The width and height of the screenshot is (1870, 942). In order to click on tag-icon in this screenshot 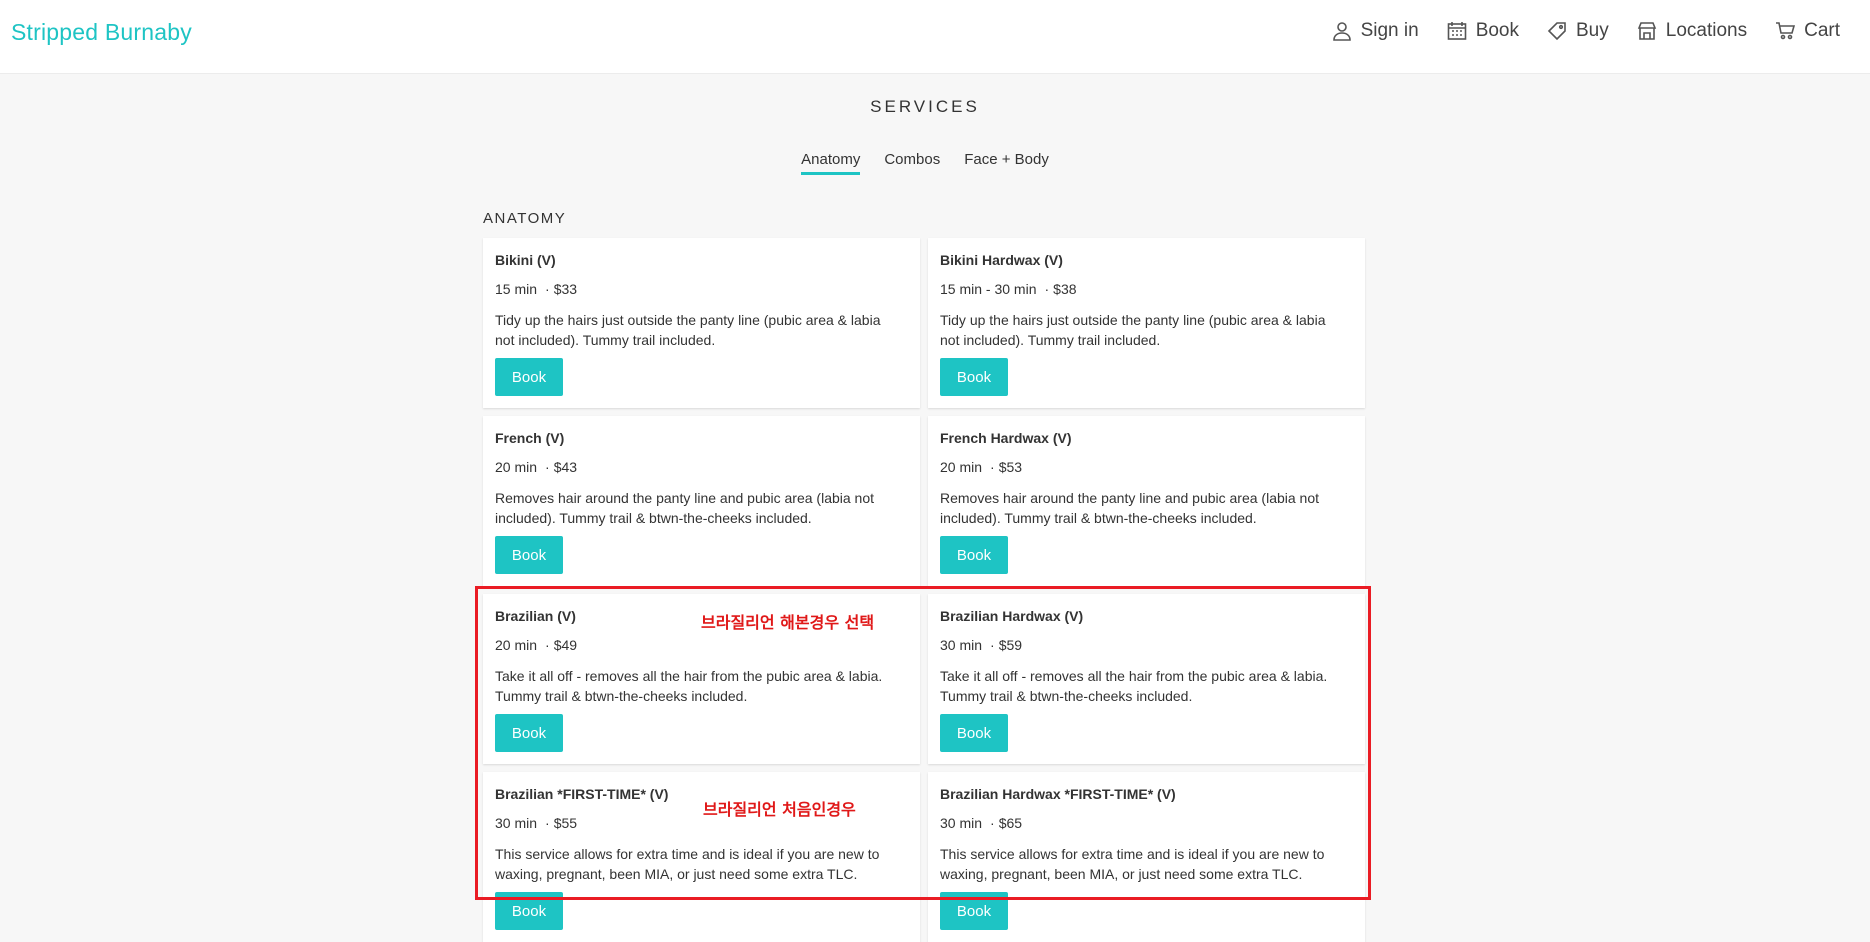, I will do `click(1556, 31)`.